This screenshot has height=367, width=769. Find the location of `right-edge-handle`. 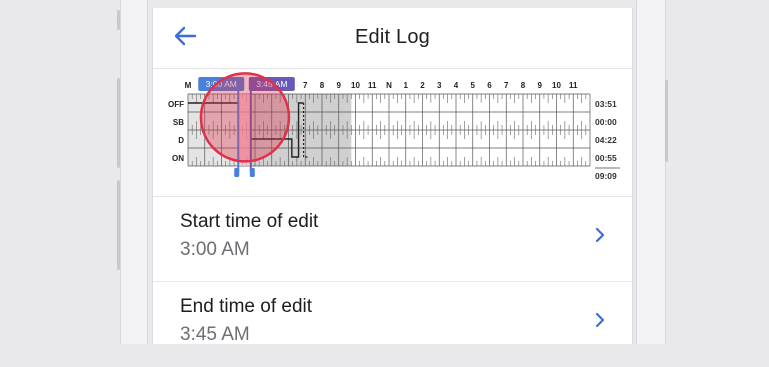

right-edge-handle is located at coordinates (666, 121).